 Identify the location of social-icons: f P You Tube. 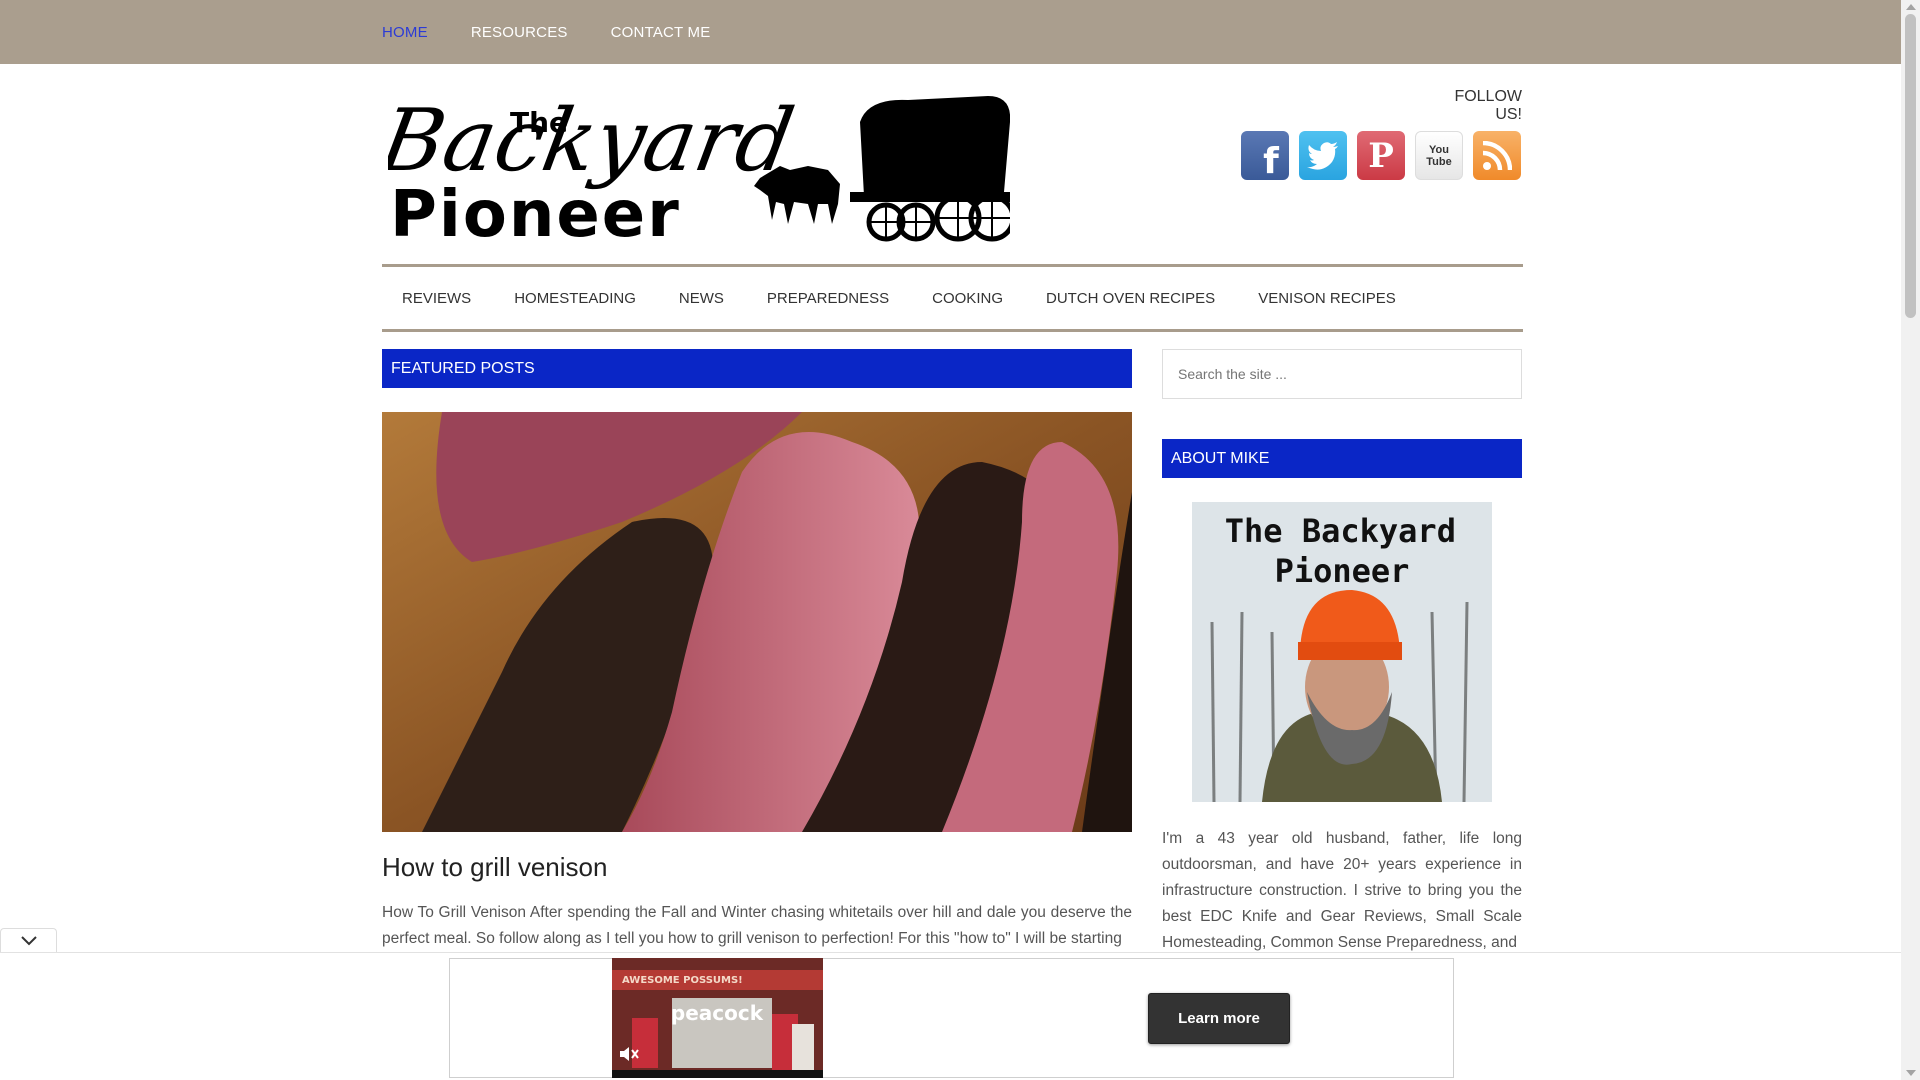
(1386, 155).